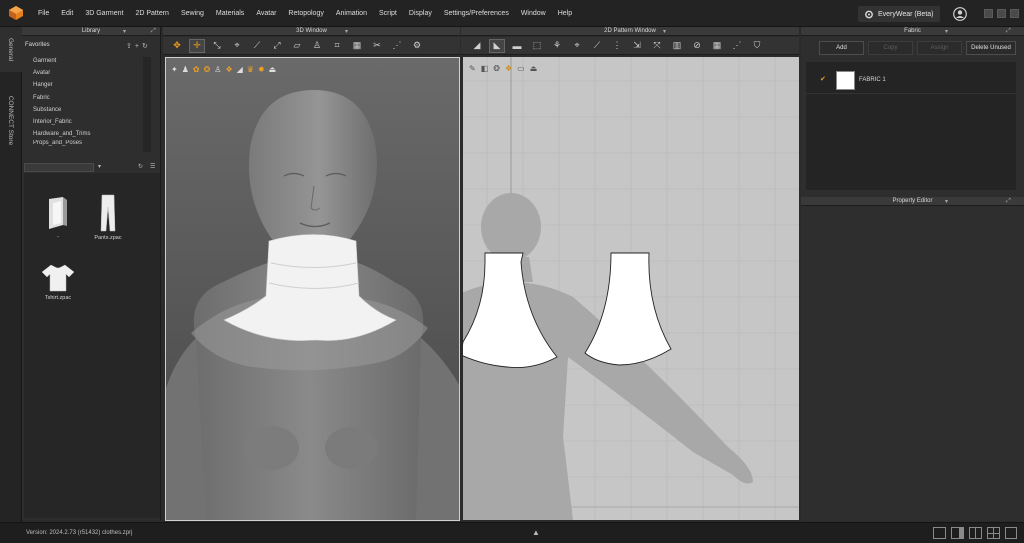 The height and width of the screenshot is (543, 1024). What do you see at coordinates (192, 13) in the screenshot?
I see `menu-sewing: Sewing` at bounding box center [192, 13].